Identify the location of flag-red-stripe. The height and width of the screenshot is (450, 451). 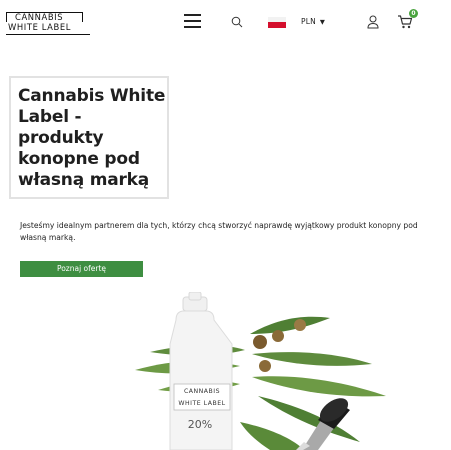
(277, 25).